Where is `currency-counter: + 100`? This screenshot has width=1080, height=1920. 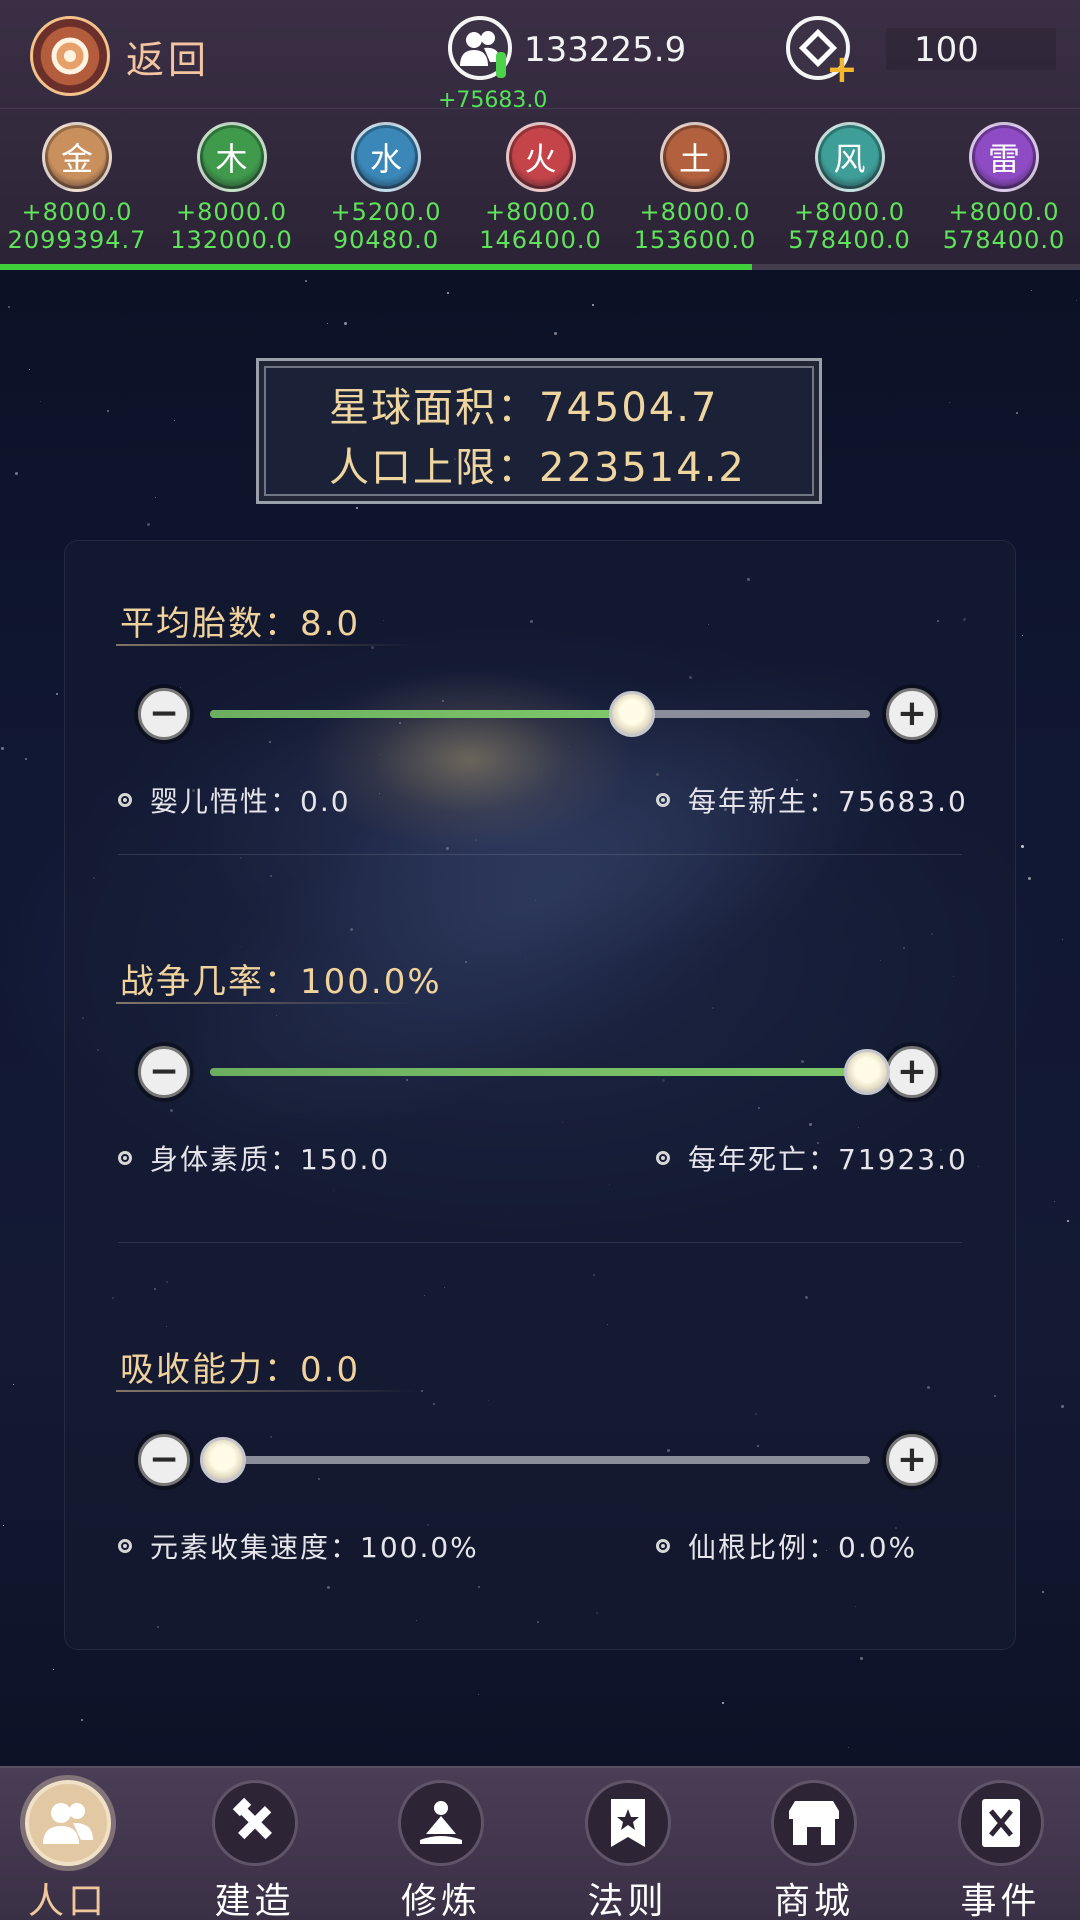
currency-counter: + 100 is located at coordinates (921, 52).